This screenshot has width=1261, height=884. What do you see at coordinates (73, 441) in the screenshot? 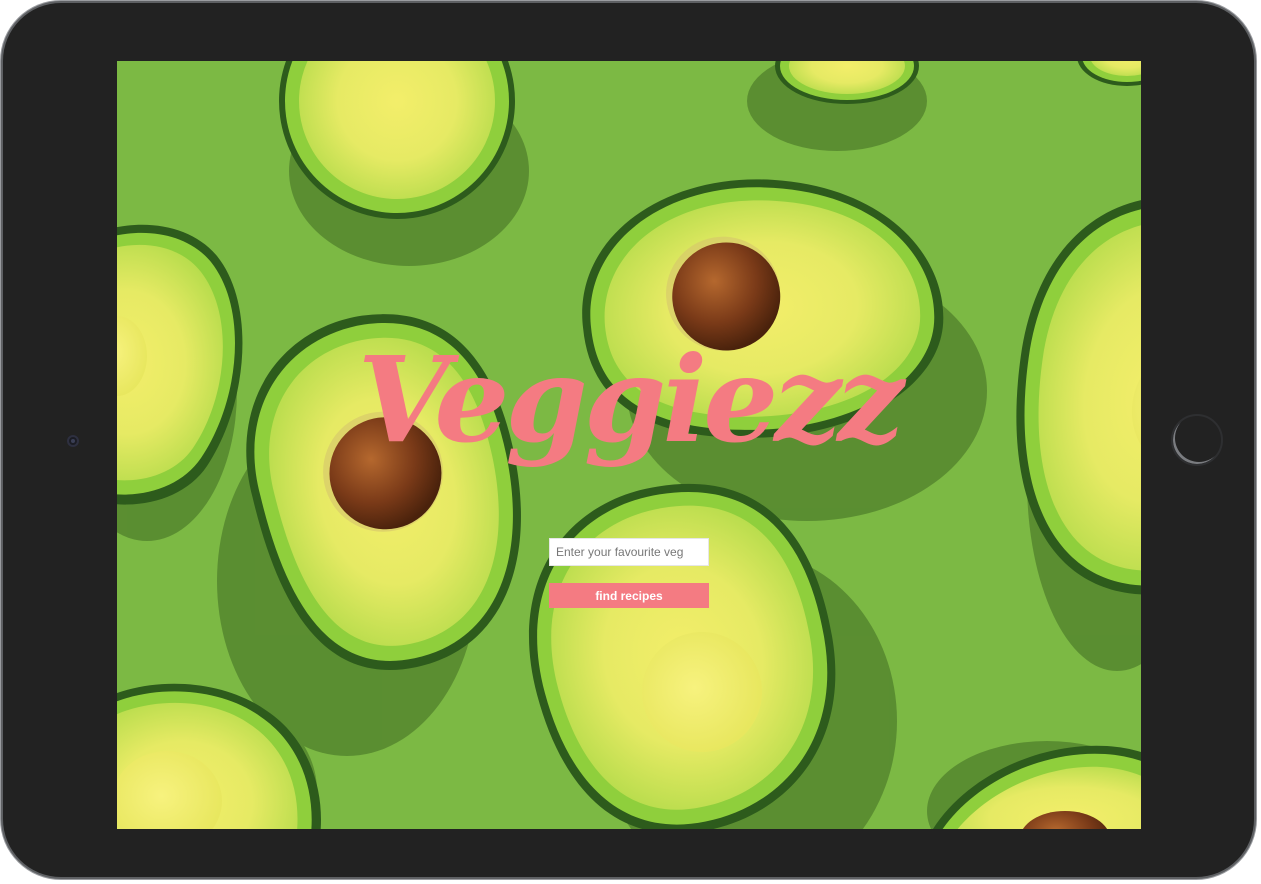
I see `camera-icon` at bounding box center [73, 441].